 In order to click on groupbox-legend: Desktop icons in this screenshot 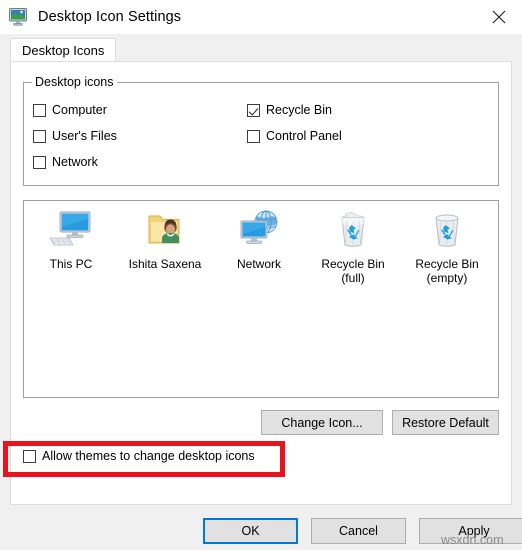, I will do `click(74, 82)`.